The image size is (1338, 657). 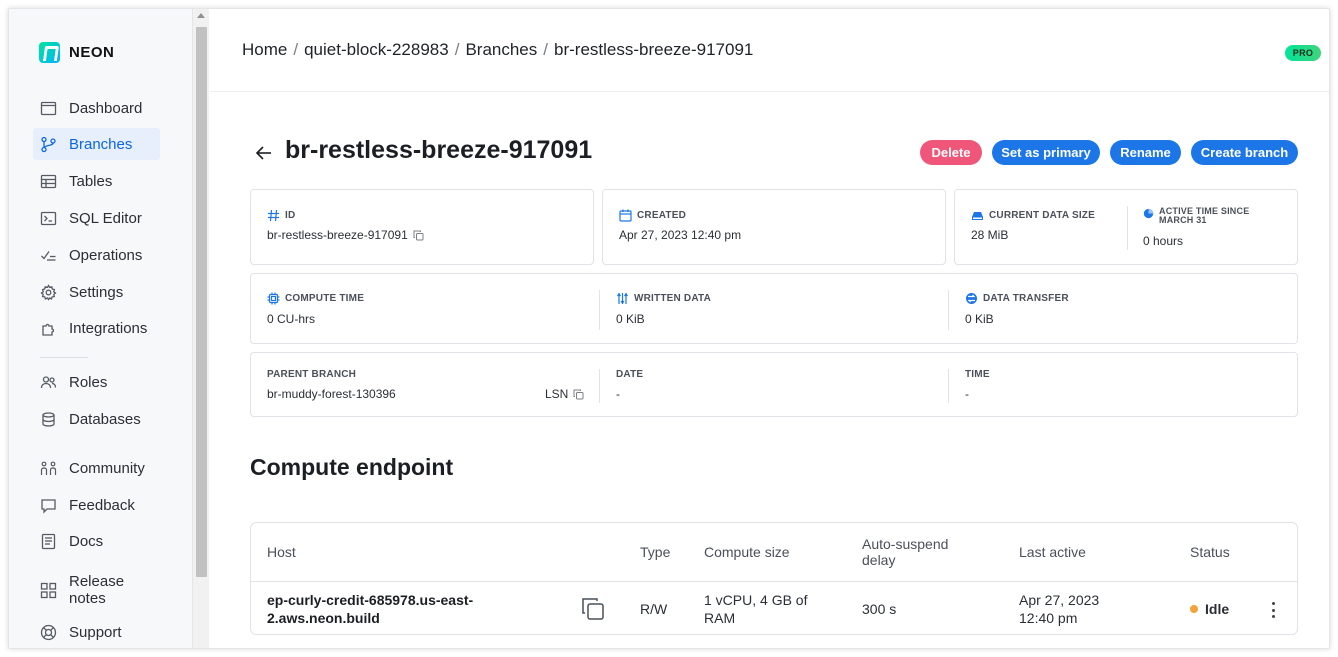 I want to click on endpoint-last-active: Apr 27, 2023 12:40 pm, so click(x=1059, y=609).